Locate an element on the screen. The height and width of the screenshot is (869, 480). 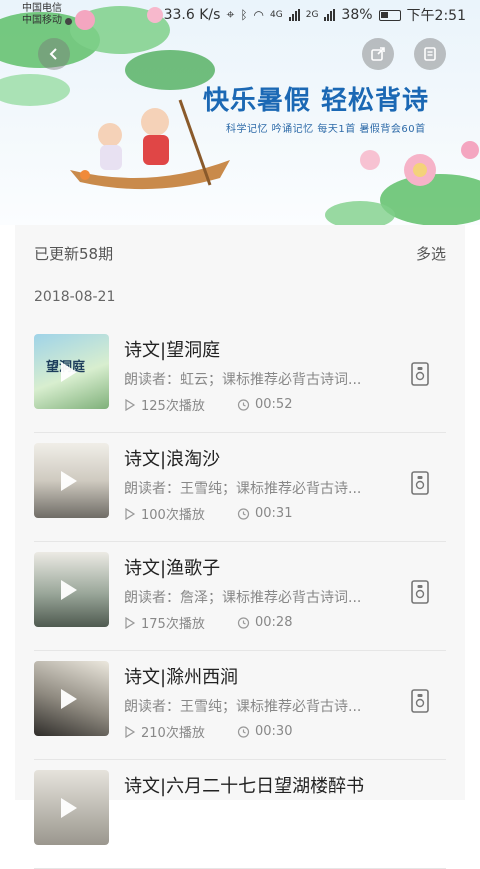
play-count: 210次播放 is located at coordinates (173, 733).